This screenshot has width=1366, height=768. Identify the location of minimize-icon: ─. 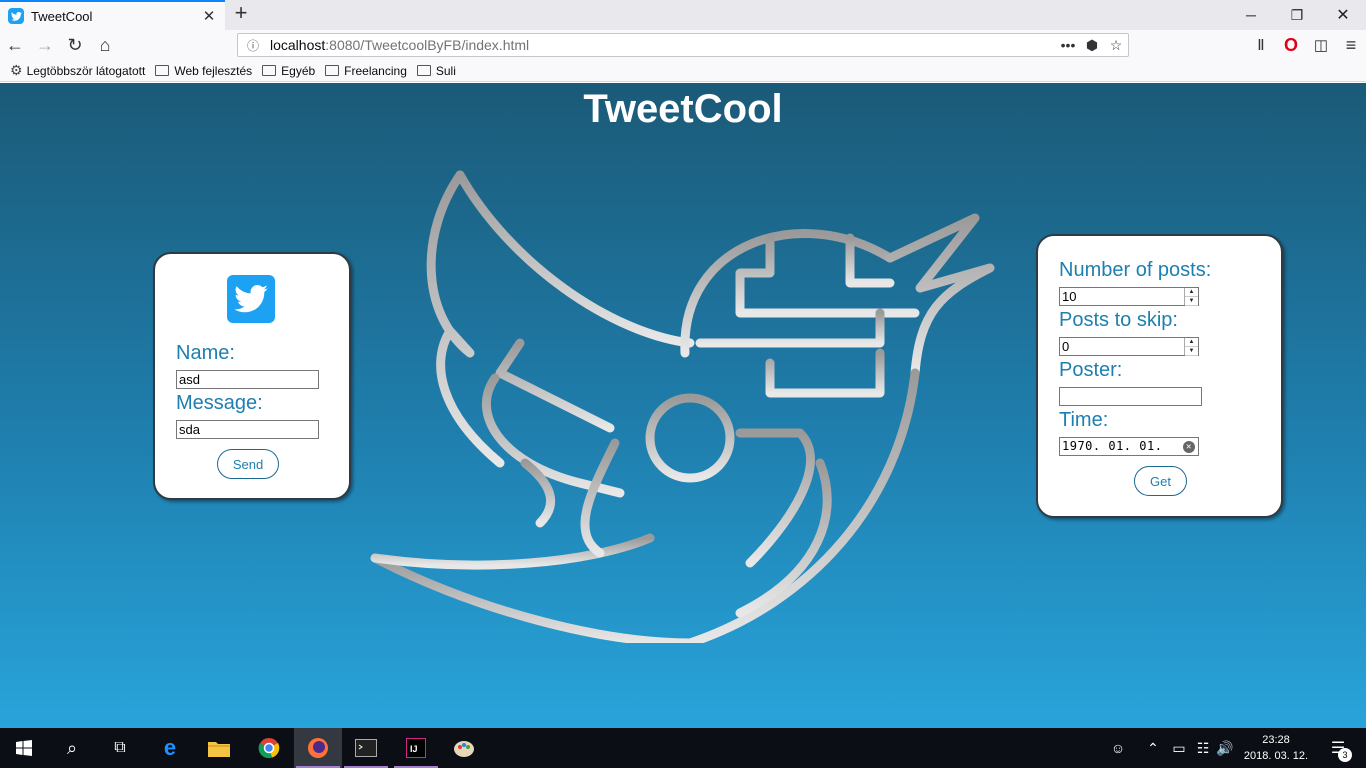
(1251, 15).